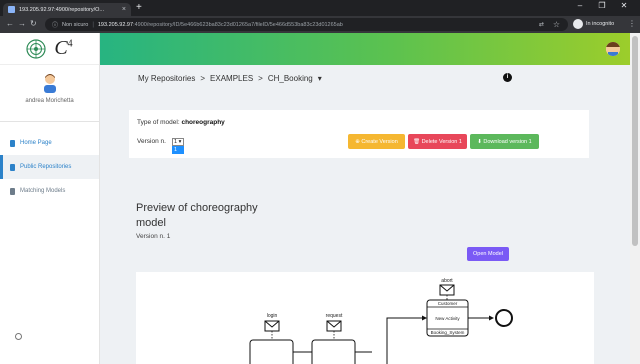 The width and height of the screenshot is (640, 364). I want to click on sidebar-item-matching-models: Matching Models, so click(49, 191).